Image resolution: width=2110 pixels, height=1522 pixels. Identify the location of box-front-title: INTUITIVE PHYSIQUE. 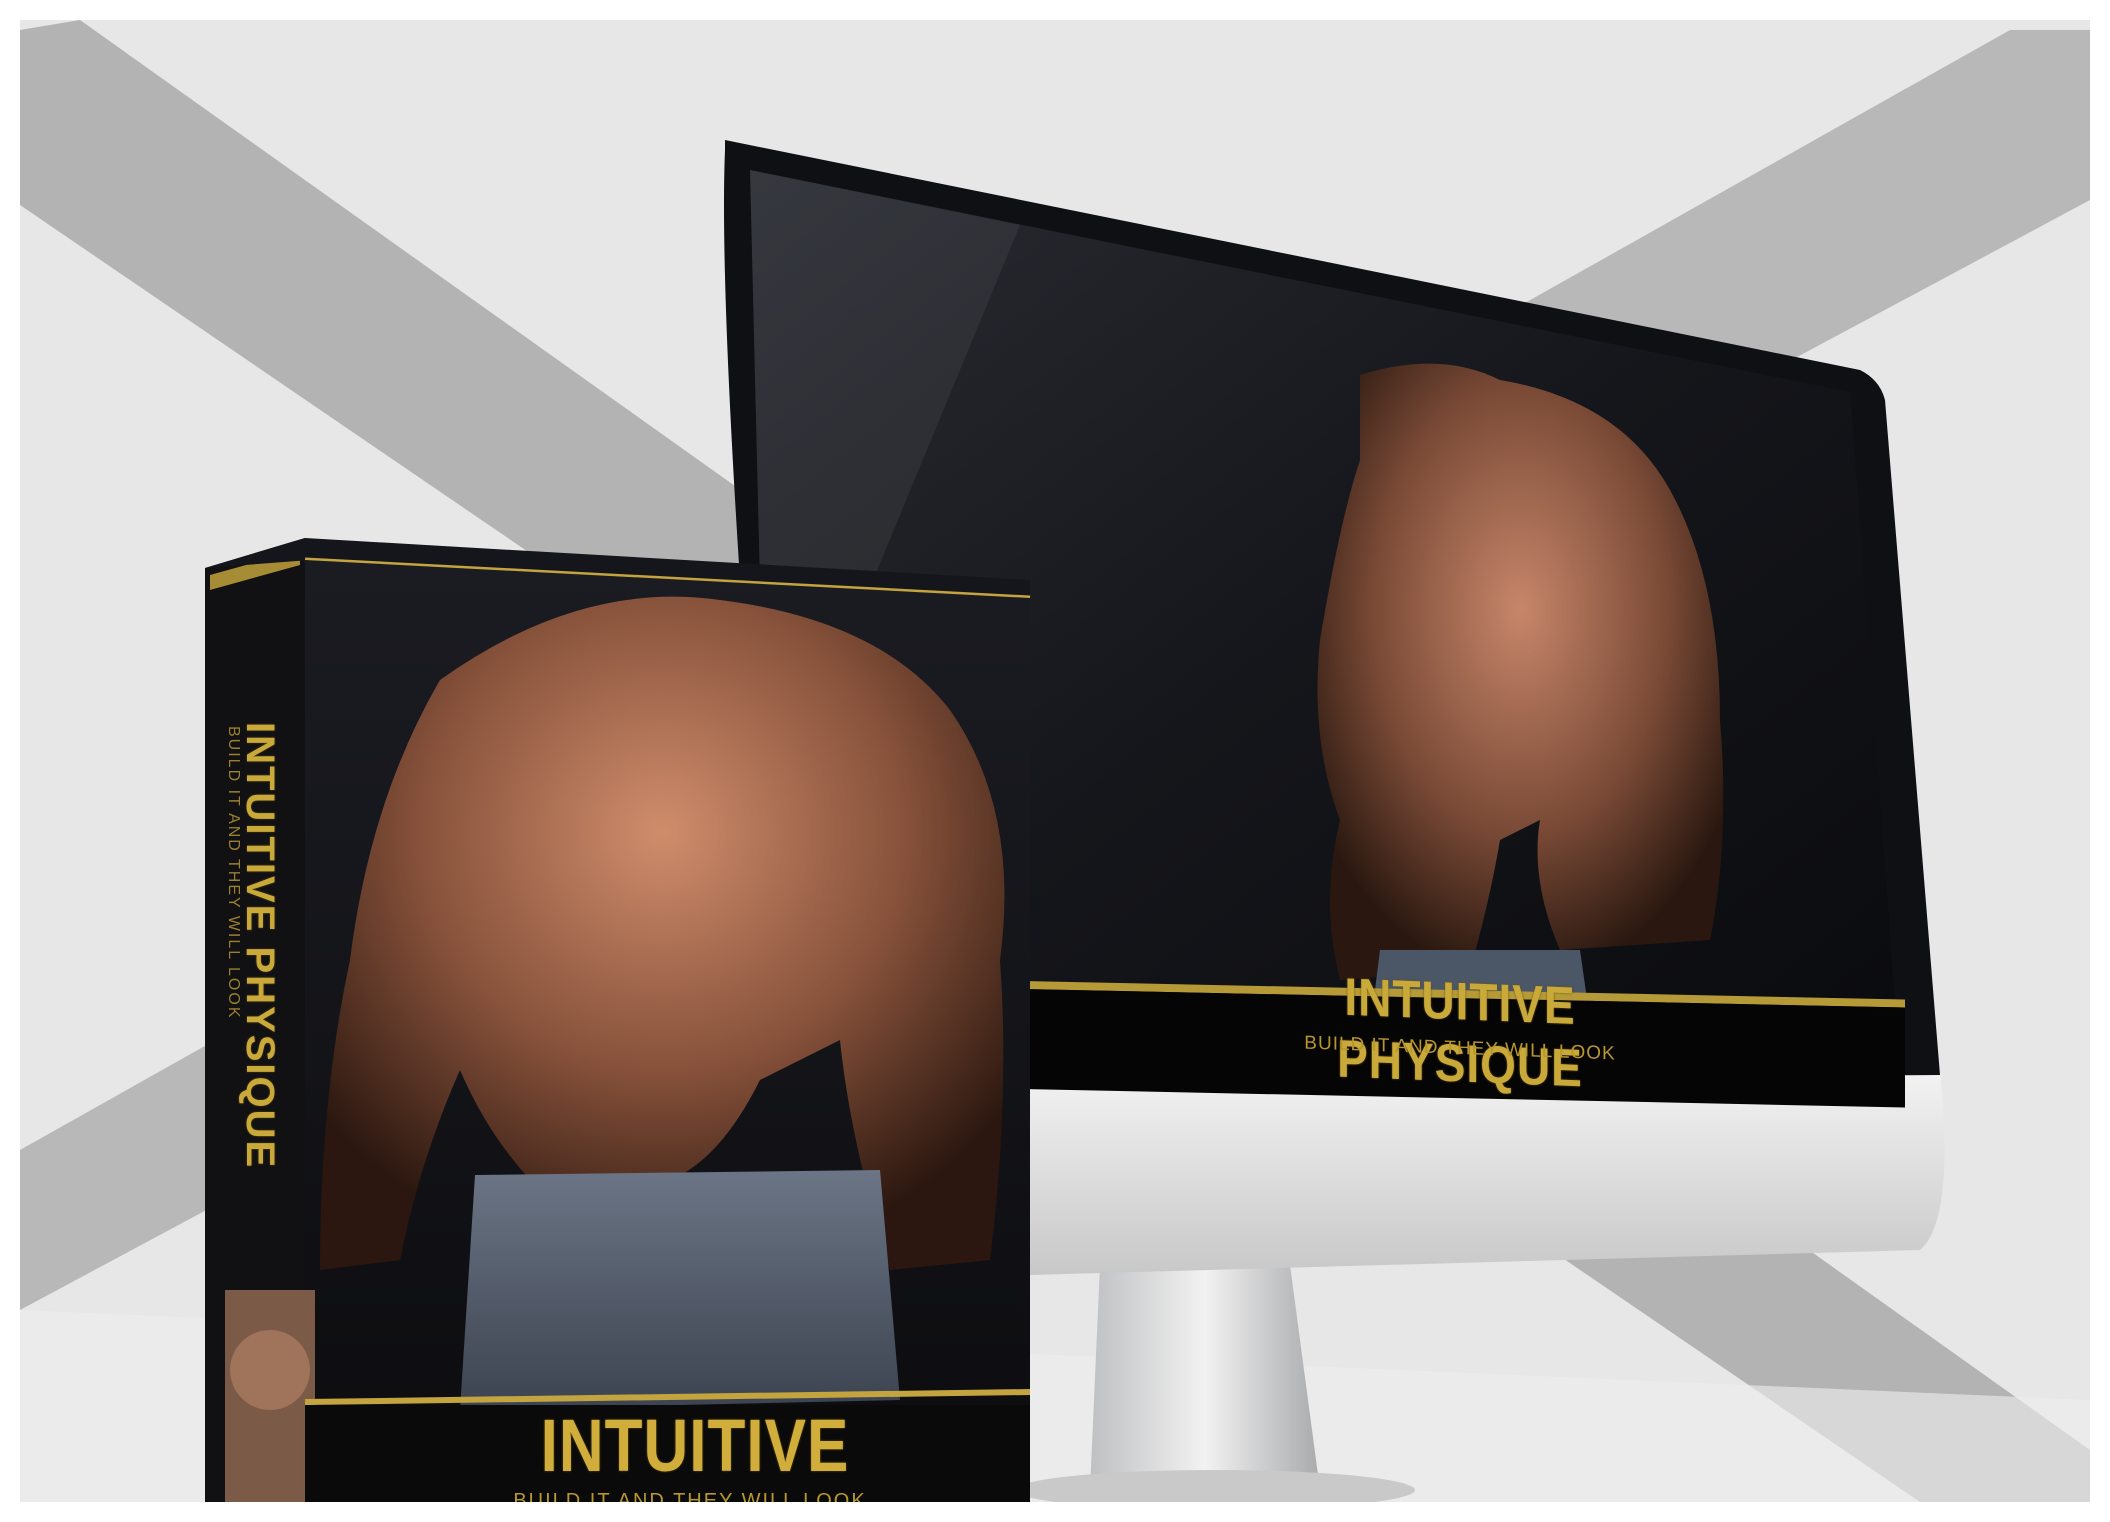
(694, 1453).